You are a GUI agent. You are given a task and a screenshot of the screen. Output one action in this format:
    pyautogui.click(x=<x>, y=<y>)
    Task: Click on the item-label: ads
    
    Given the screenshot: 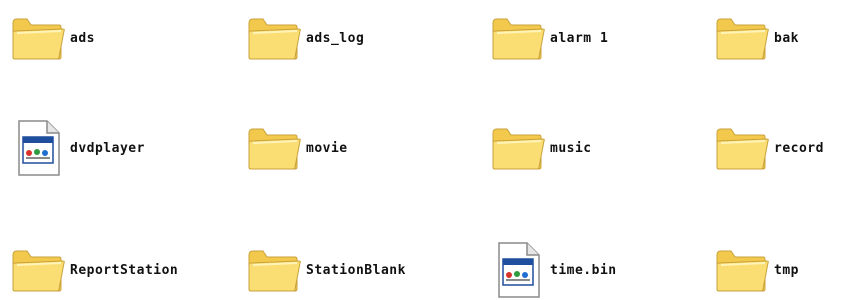 What is the action you would take?
    pyautogui.click(x=82, y=38)
    